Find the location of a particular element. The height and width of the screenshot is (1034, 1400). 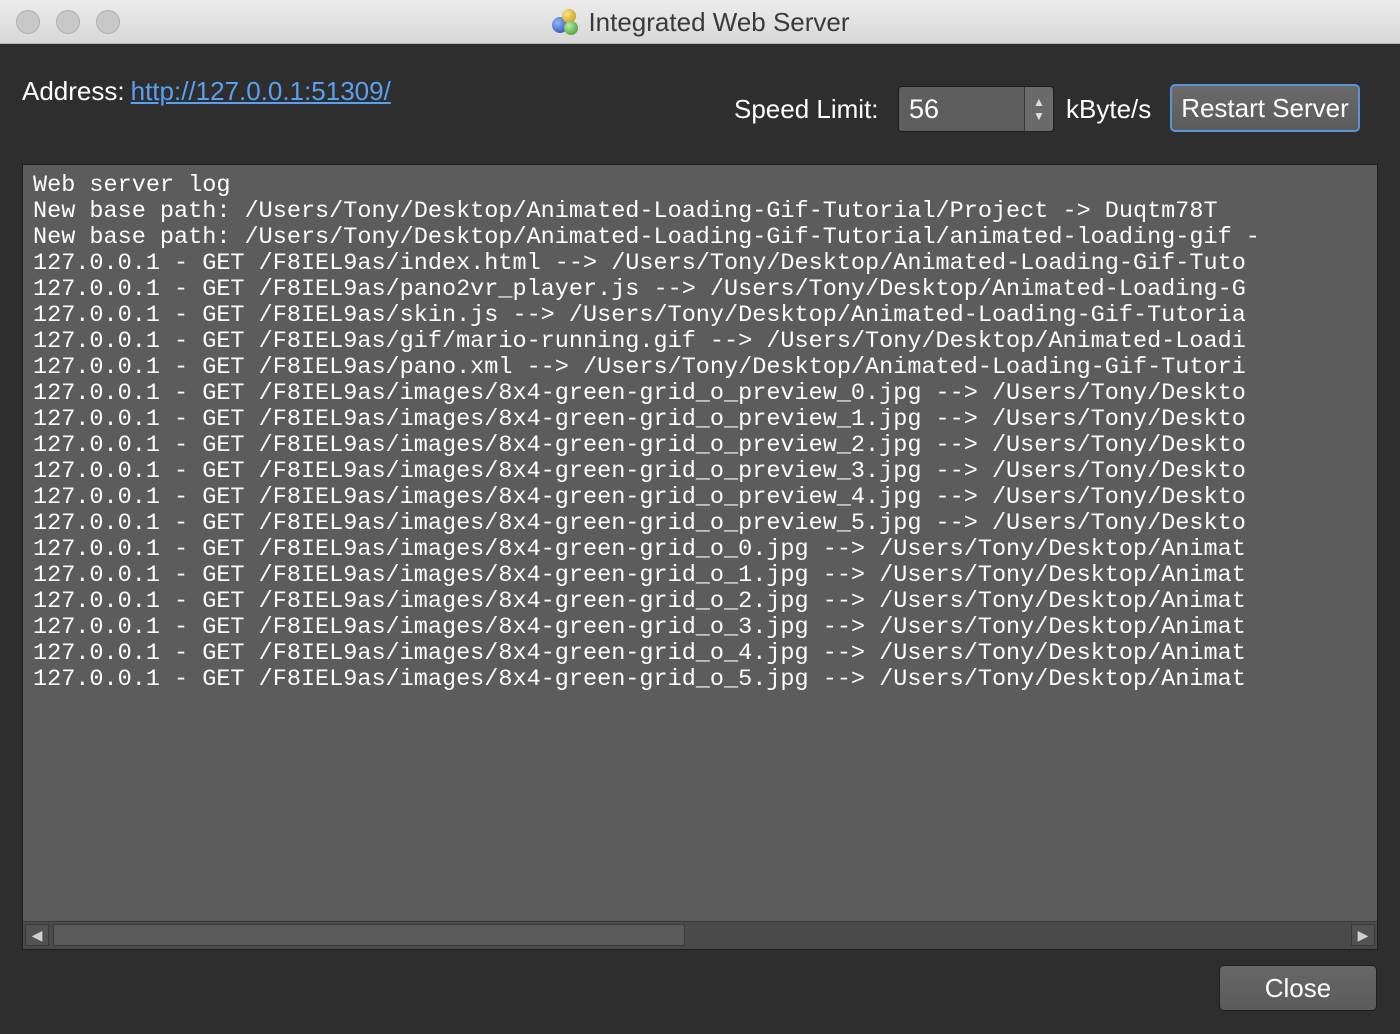

speed-unit-label: kByte/s is located at coordinates (1109, 109).